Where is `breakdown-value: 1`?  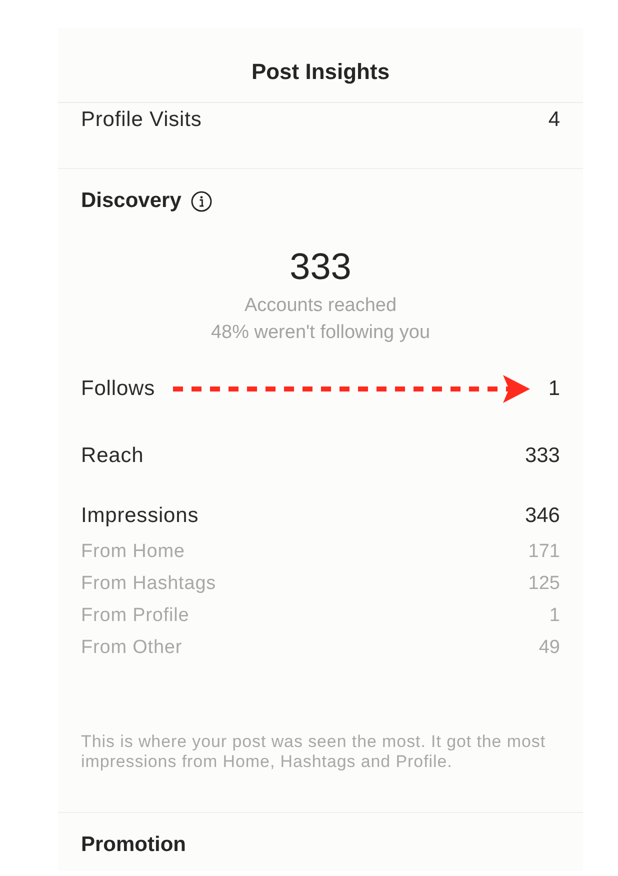
breakdown-value: 1 is located at coordinates (554, 616).